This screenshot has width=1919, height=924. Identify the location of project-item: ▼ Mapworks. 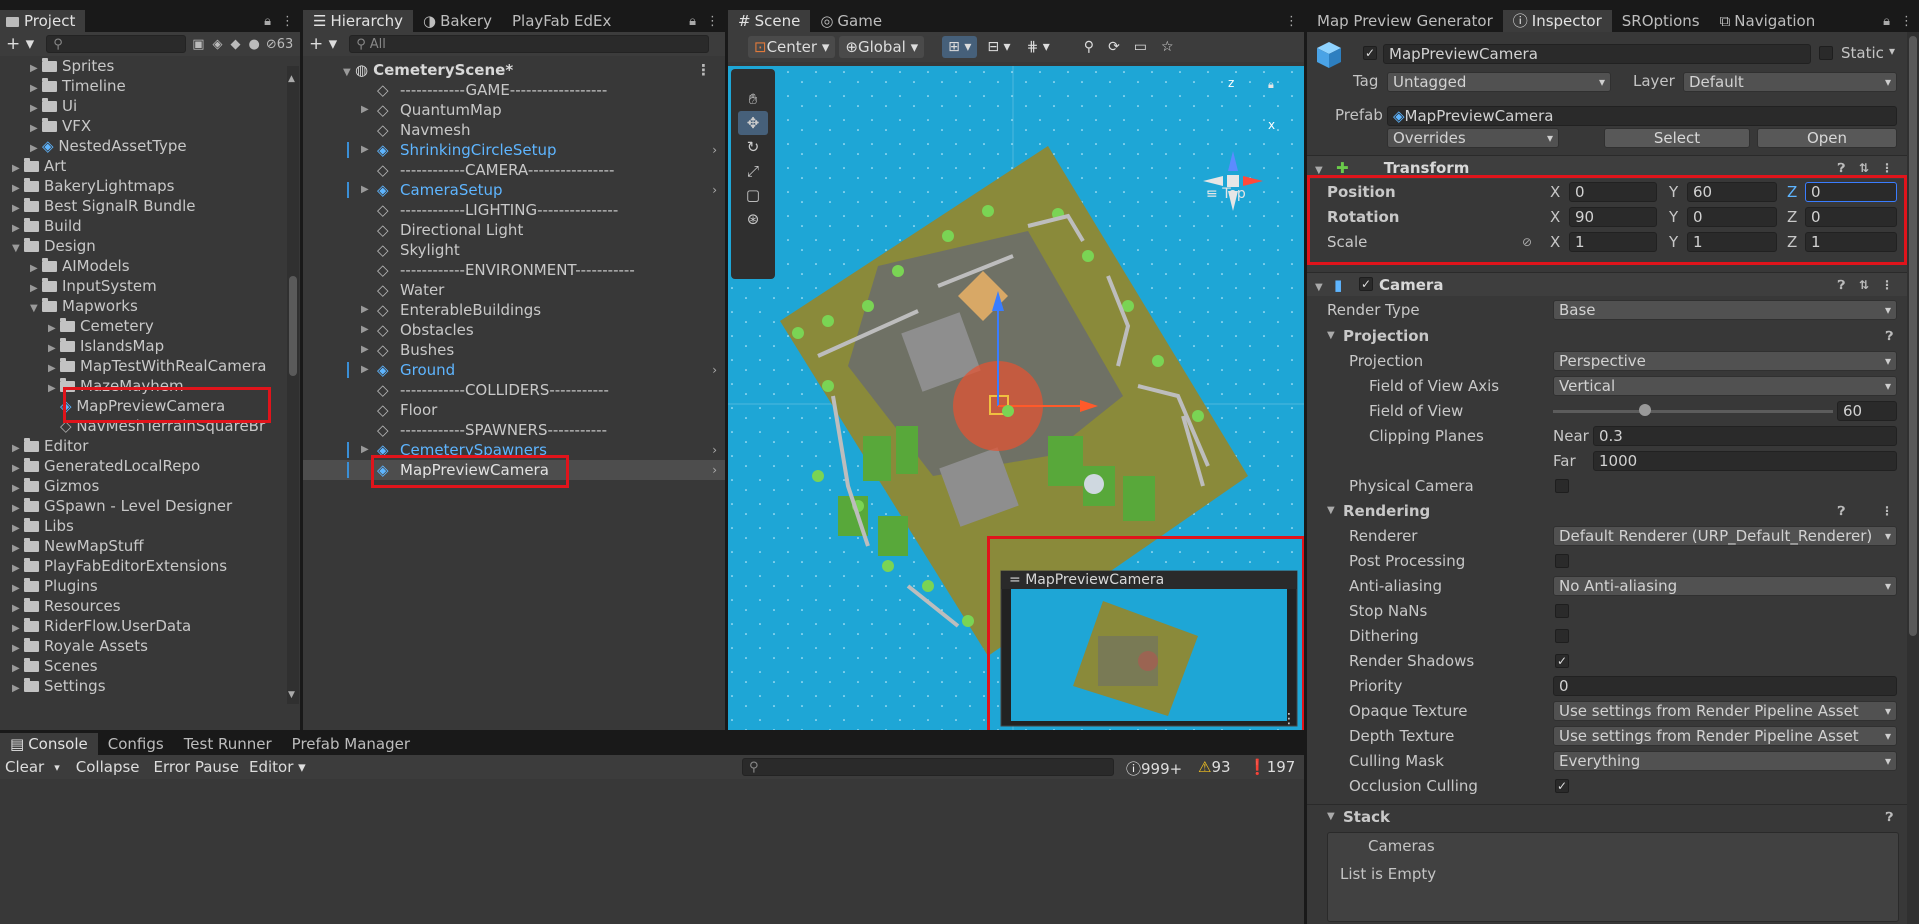
(84, 306).